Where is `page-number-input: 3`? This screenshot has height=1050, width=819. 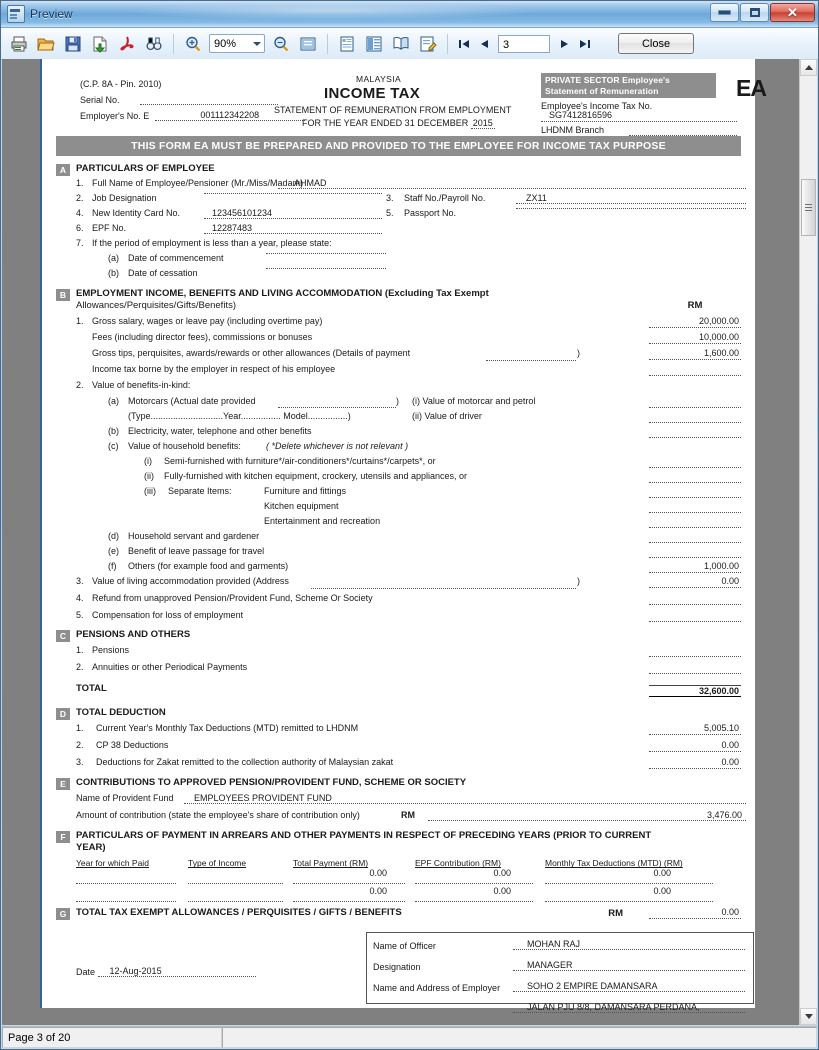 page-number-input: 3 is located at coordinates (524, 43).